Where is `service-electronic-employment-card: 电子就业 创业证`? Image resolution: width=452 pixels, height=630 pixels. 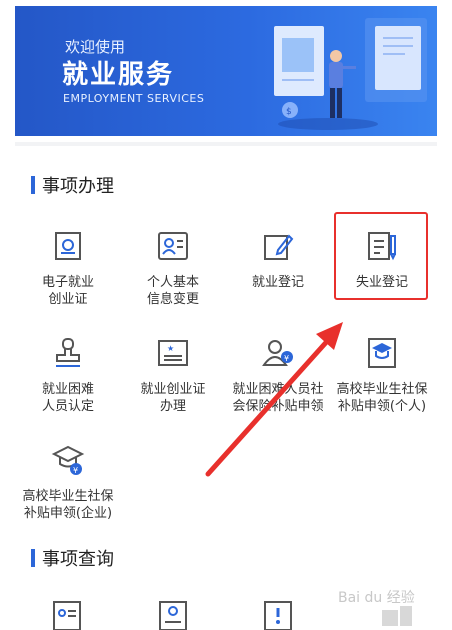
service-electronic-employment-card: 电子就业 创业证 is located at coordinates (68, 268).